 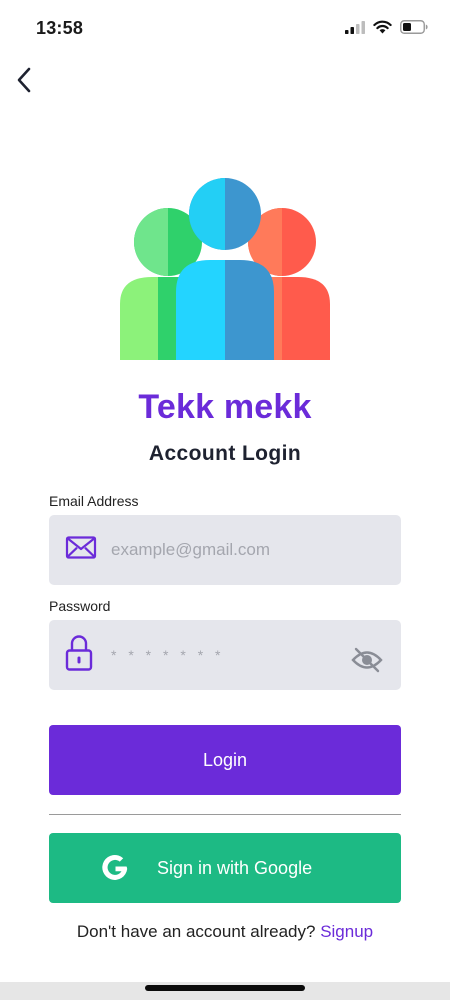 I want to click on signup-prompt-row: Don't have an account already? Signup, so click(x=225, y=932).